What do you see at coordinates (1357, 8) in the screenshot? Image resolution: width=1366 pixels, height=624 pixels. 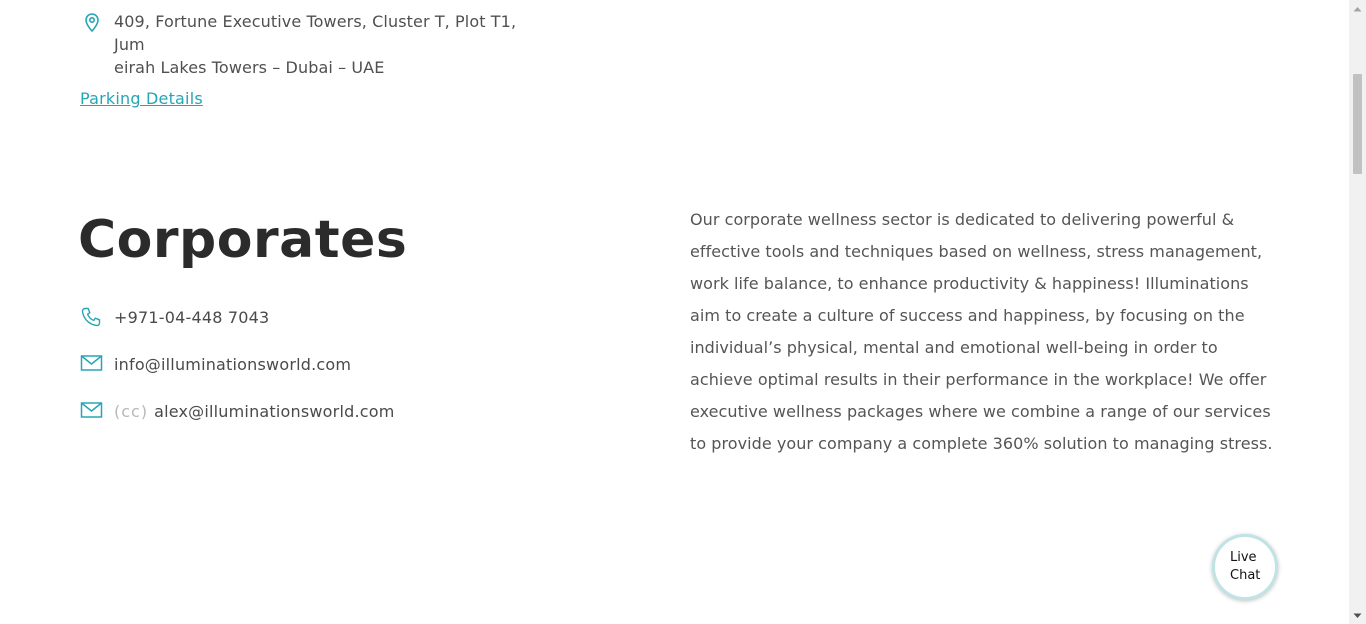 I see `scroll-up-icon` at bounding box center [1357, 8].